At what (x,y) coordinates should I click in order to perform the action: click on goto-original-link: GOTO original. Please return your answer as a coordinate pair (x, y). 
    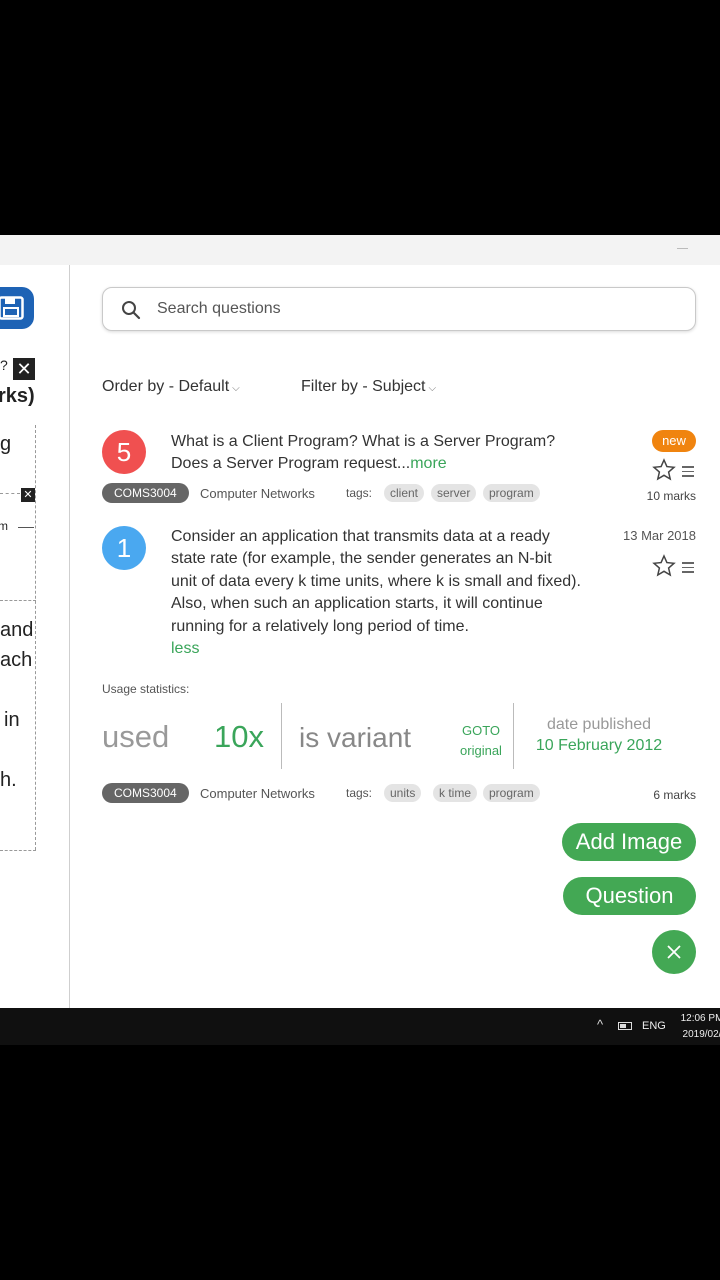
    Looking at the image, I should click on (481, 741).